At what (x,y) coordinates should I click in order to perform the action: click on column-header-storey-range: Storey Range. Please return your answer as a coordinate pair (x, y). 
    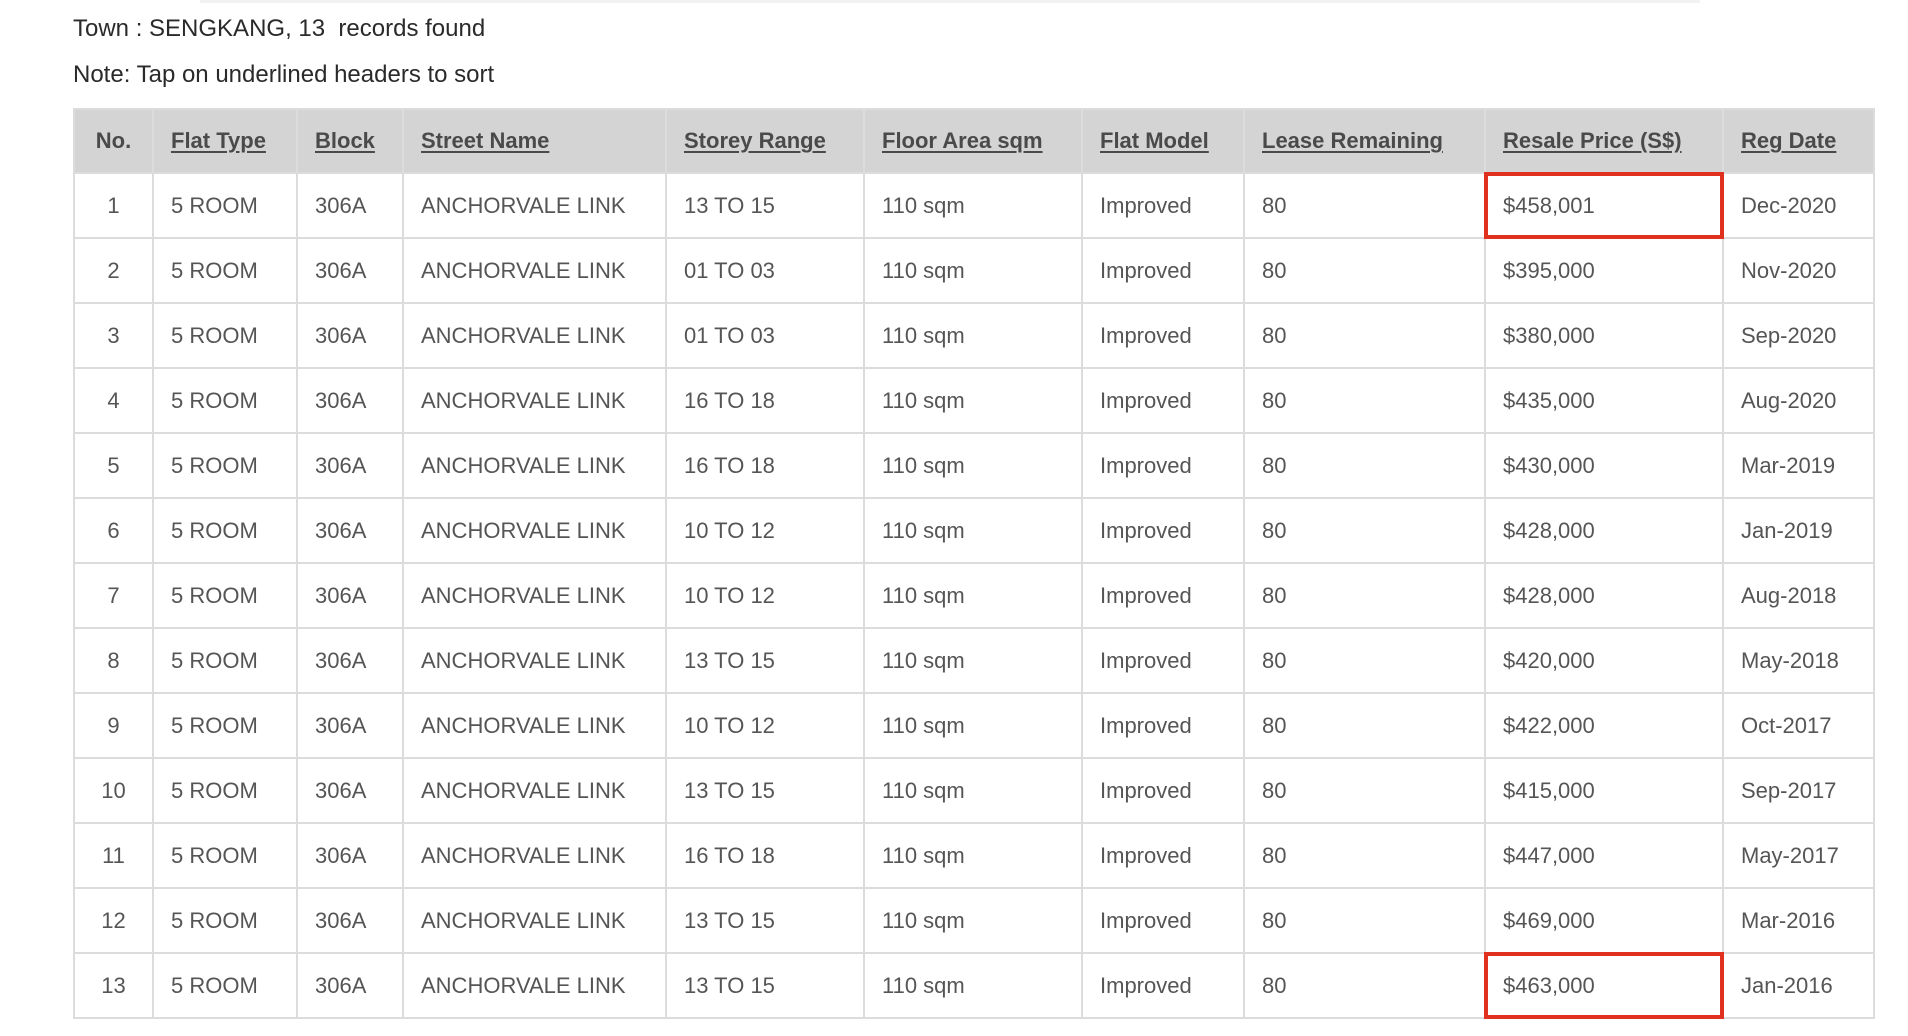
    Looking at the image, I should click on (765, 141).